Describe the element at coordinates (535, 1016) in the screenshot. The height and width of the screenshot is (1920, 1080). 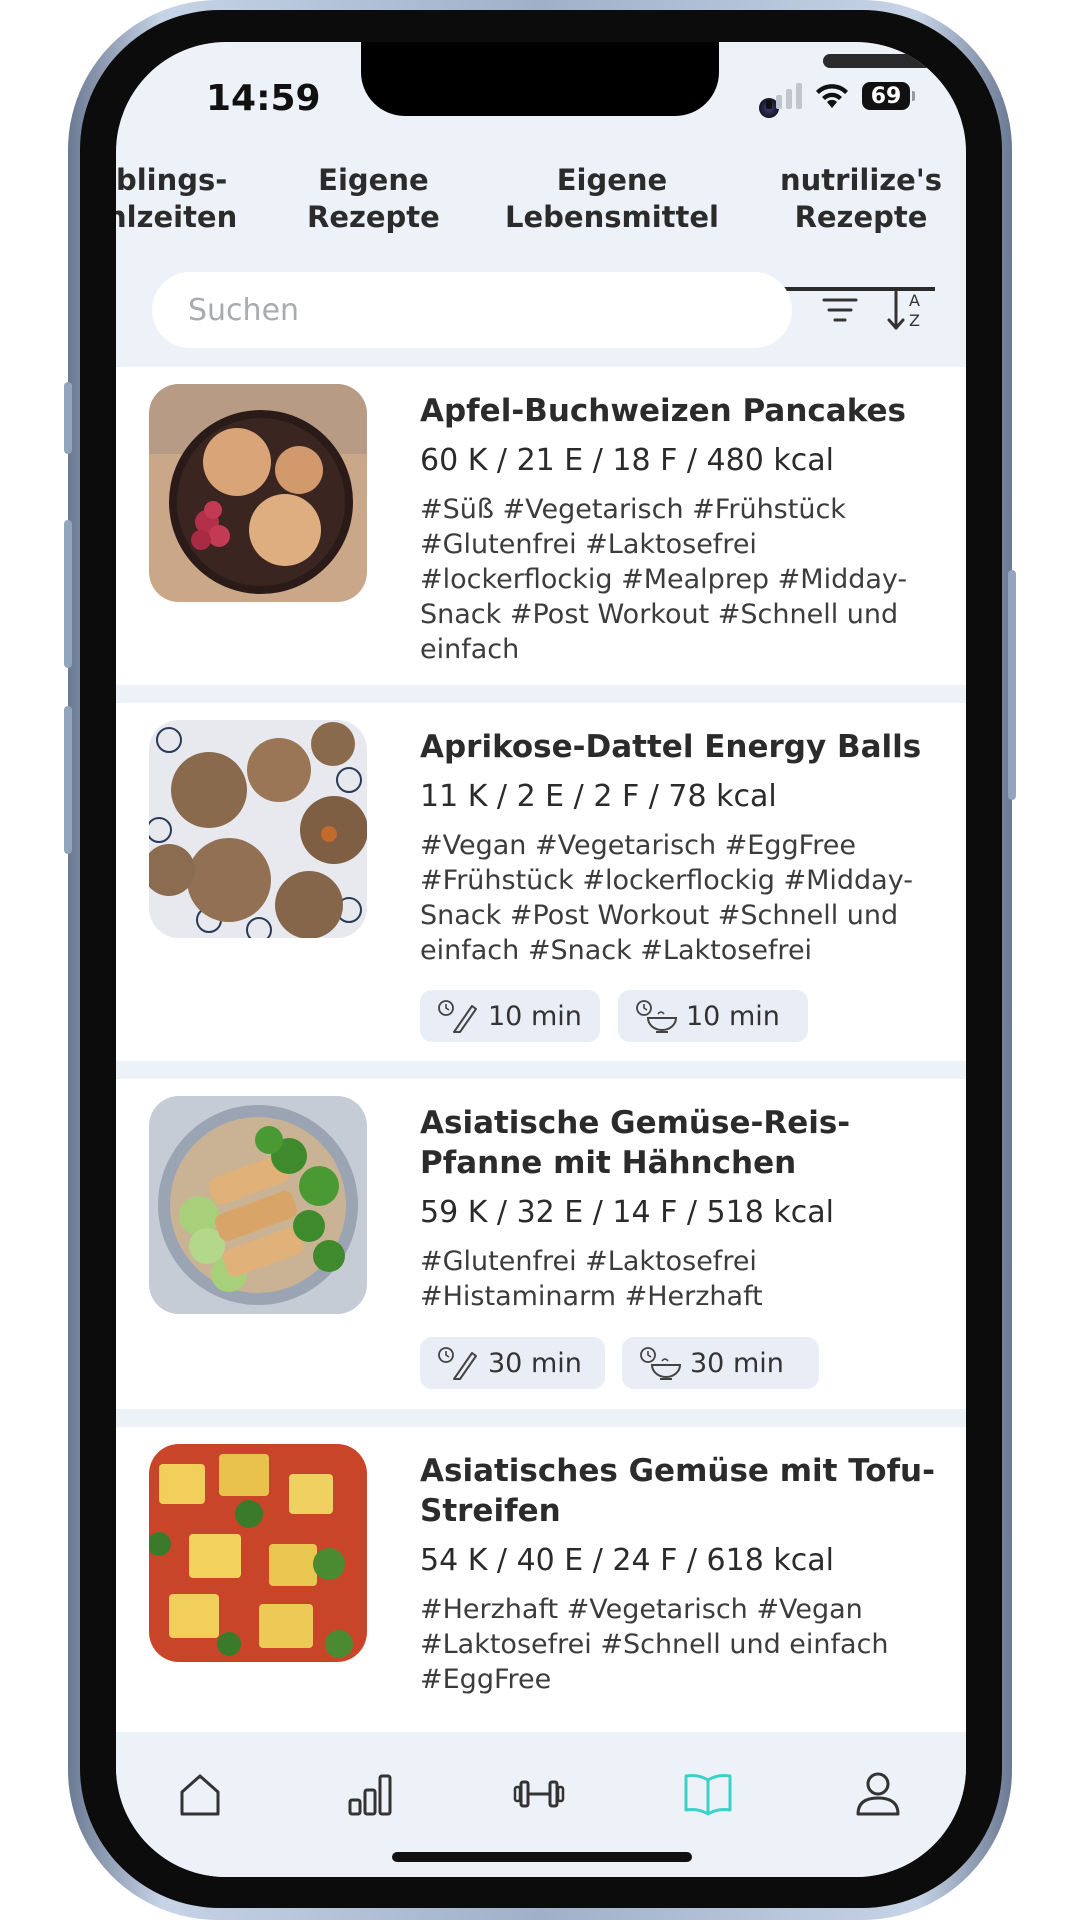
I see `prep-time: 10 min` at that location.